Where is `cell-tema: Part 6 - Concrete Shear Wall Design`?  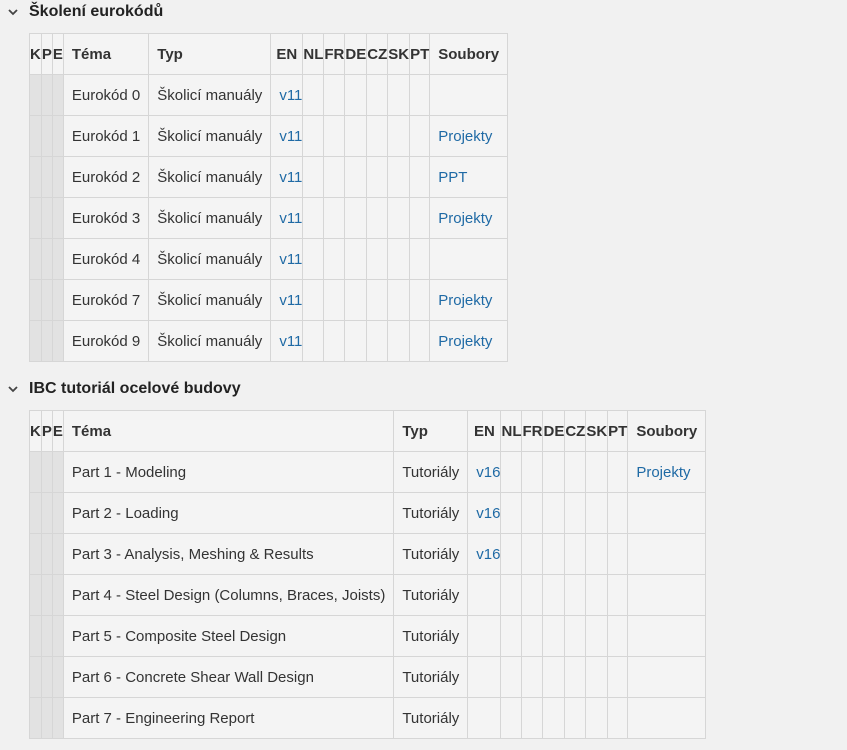
cell-tema: Part 6 - Concrete Shear Wall Design is located at coordinates (228, 677).